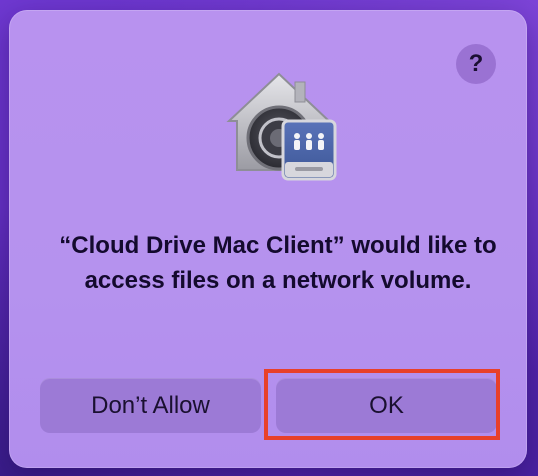 The width and height of the screenshot is (538, 476). I want to click on help-button: ?, so click(476, 64).